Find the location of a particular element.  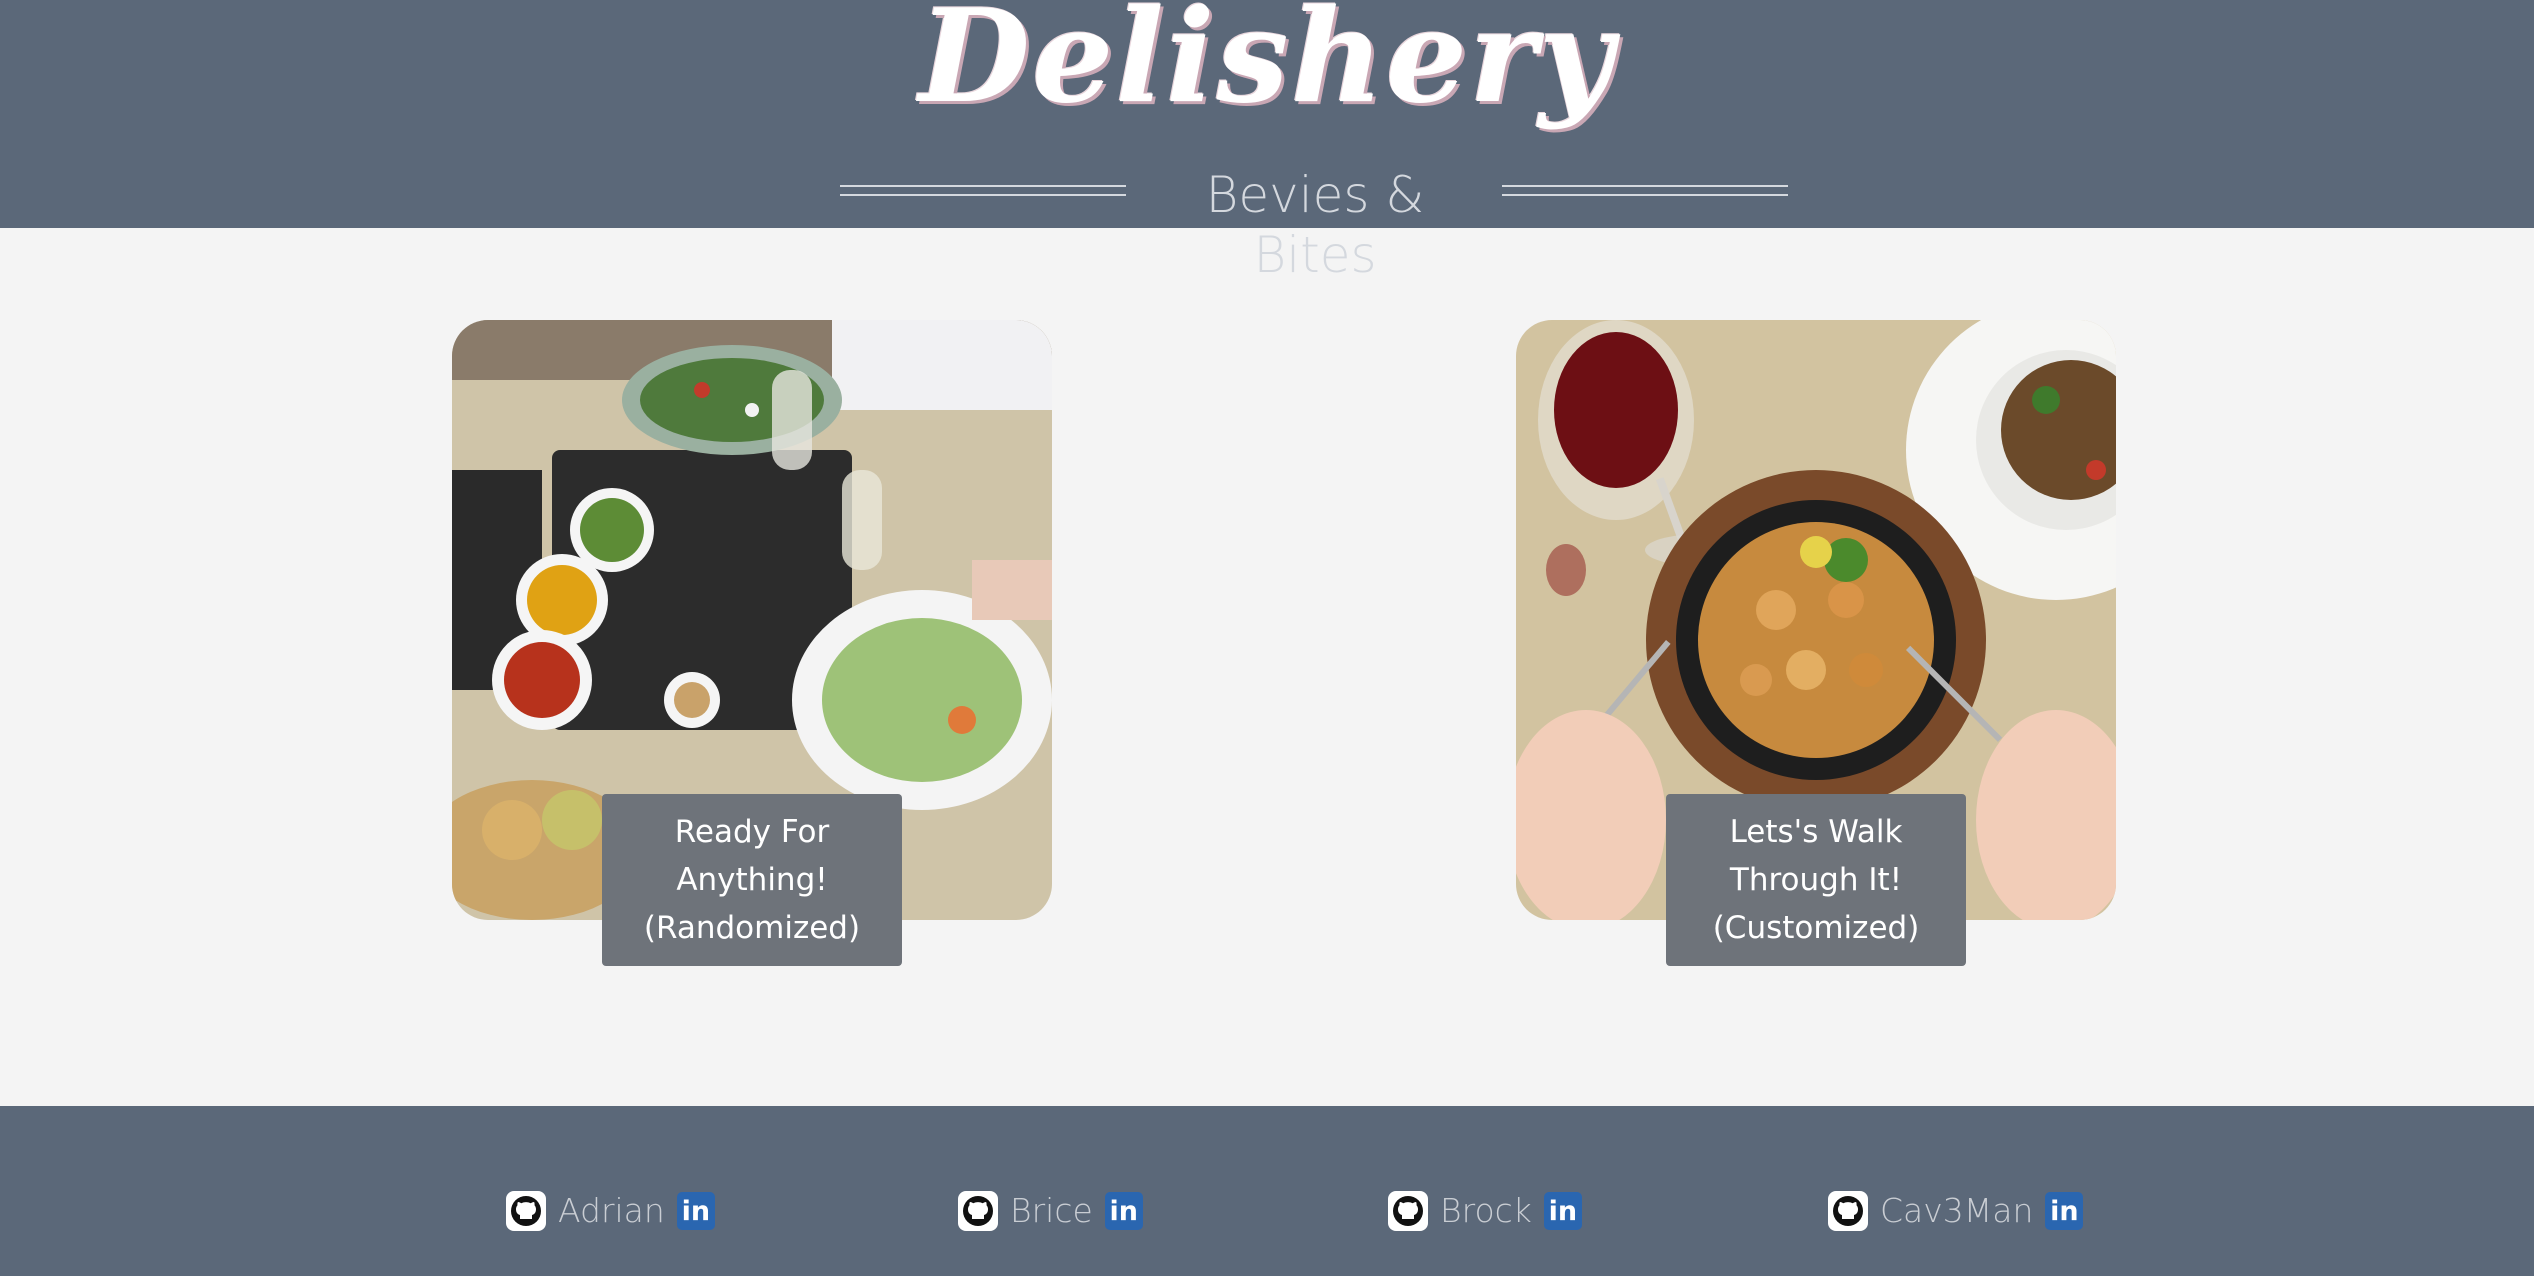

member-name: Brice is located at coordinates (1051, 1210).